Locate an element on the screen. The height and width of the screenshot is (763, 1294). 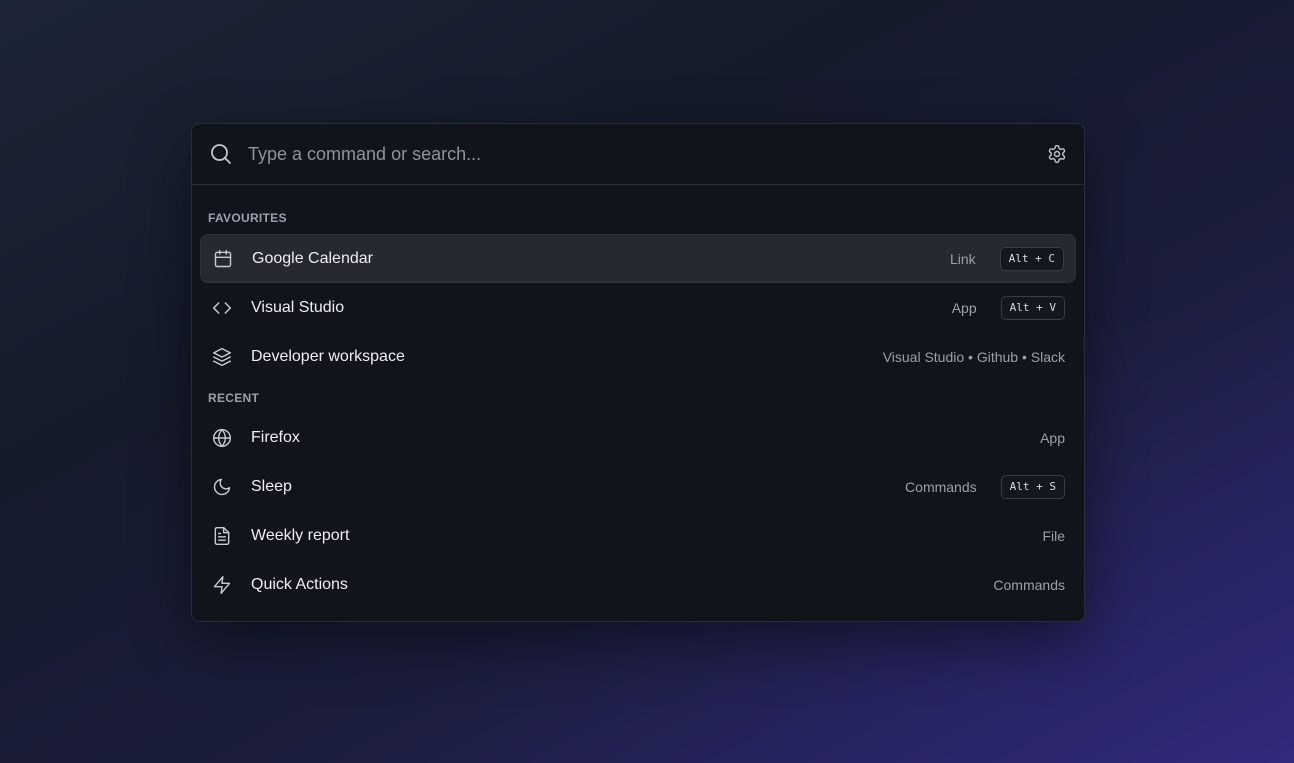
gear-icon is located at coordinates (1057, 154).